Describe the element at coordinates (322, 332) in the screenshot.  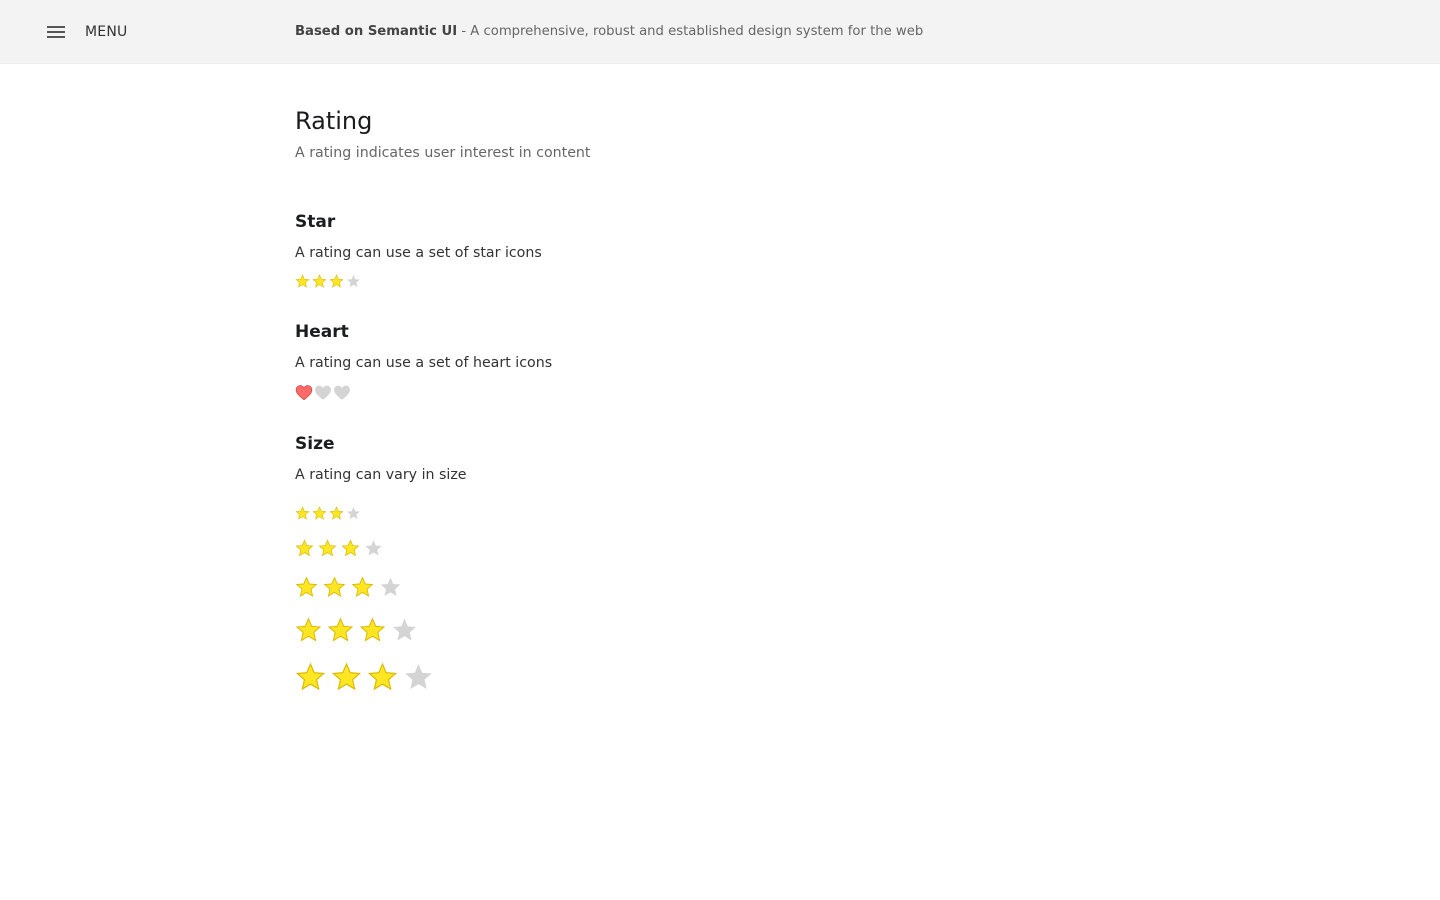
I see `section-title-heart: Heart` at that location.